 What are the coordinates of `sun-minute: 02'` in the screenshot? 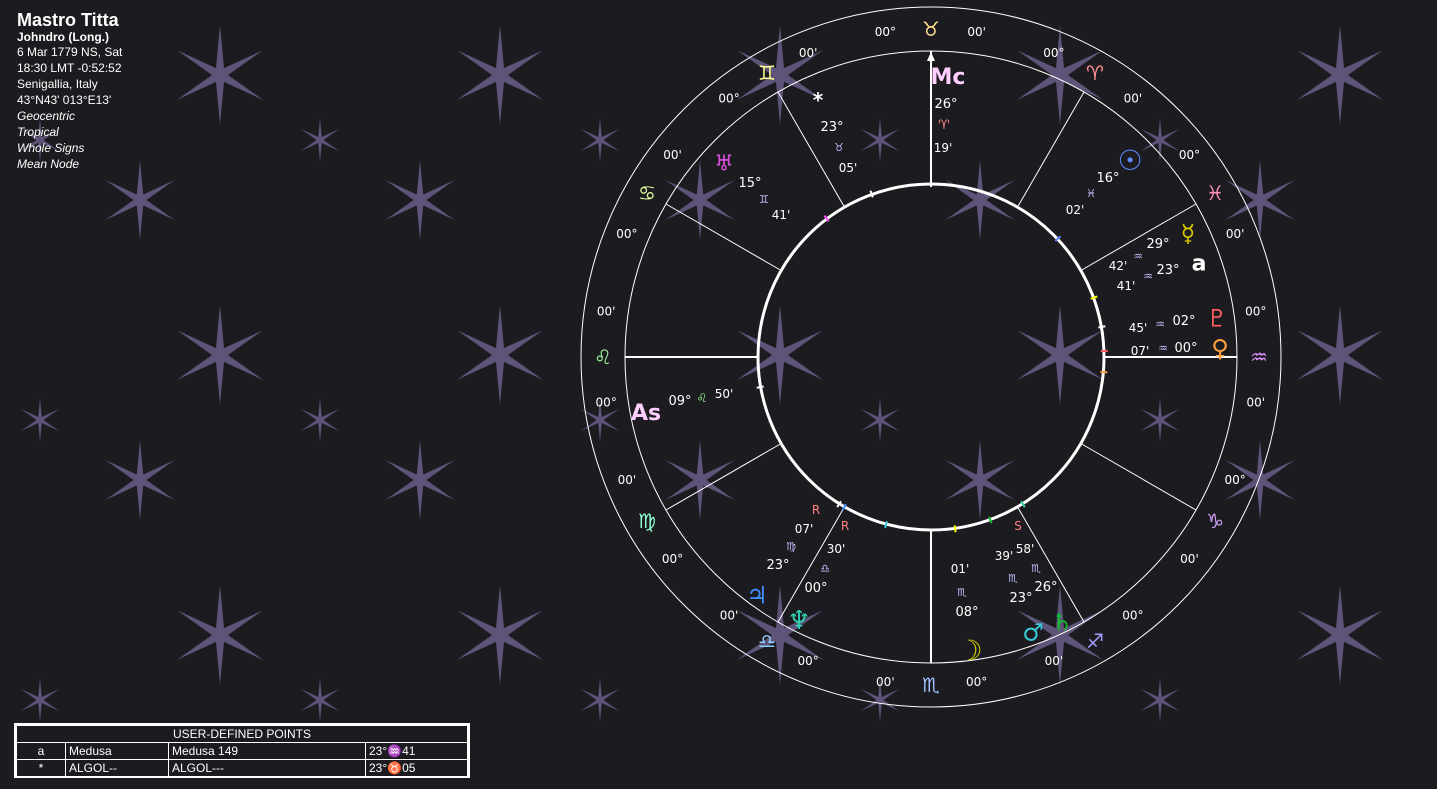 It's located at (1075, 210).